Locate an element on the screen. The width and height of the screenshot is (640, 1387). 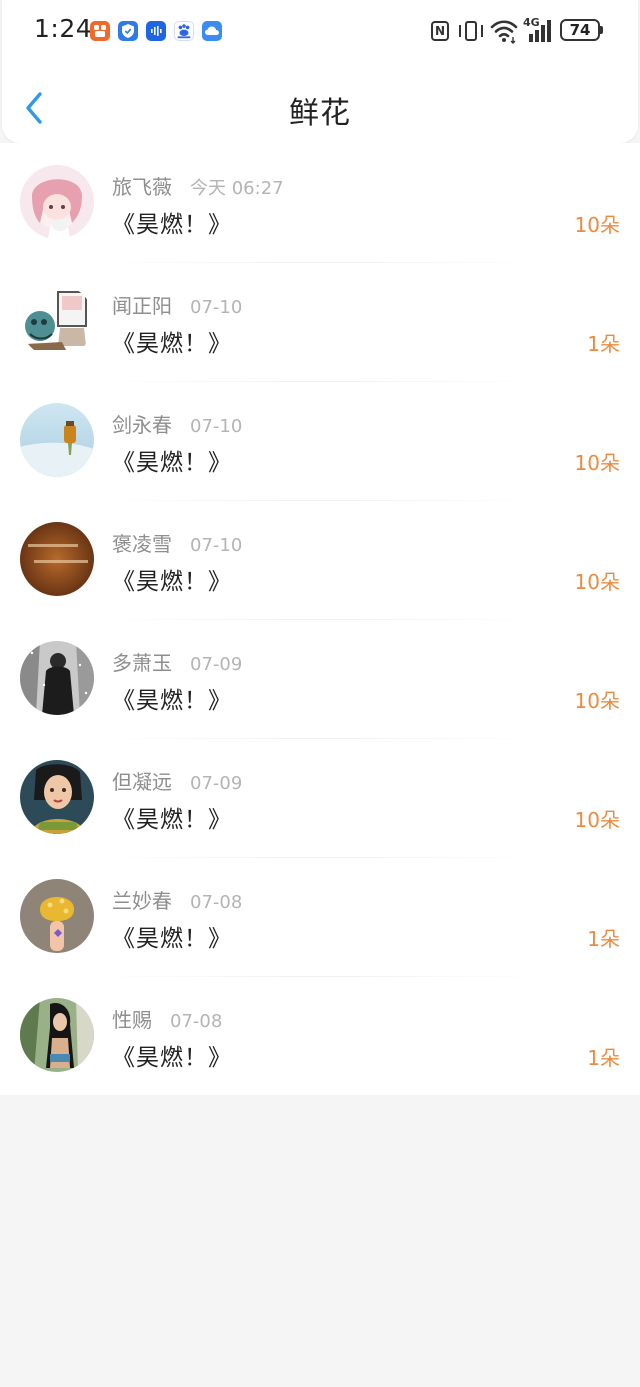
list-item: 剑永春 07-10 《昊燃！》 10朵 is located at coordinates (320, 440).